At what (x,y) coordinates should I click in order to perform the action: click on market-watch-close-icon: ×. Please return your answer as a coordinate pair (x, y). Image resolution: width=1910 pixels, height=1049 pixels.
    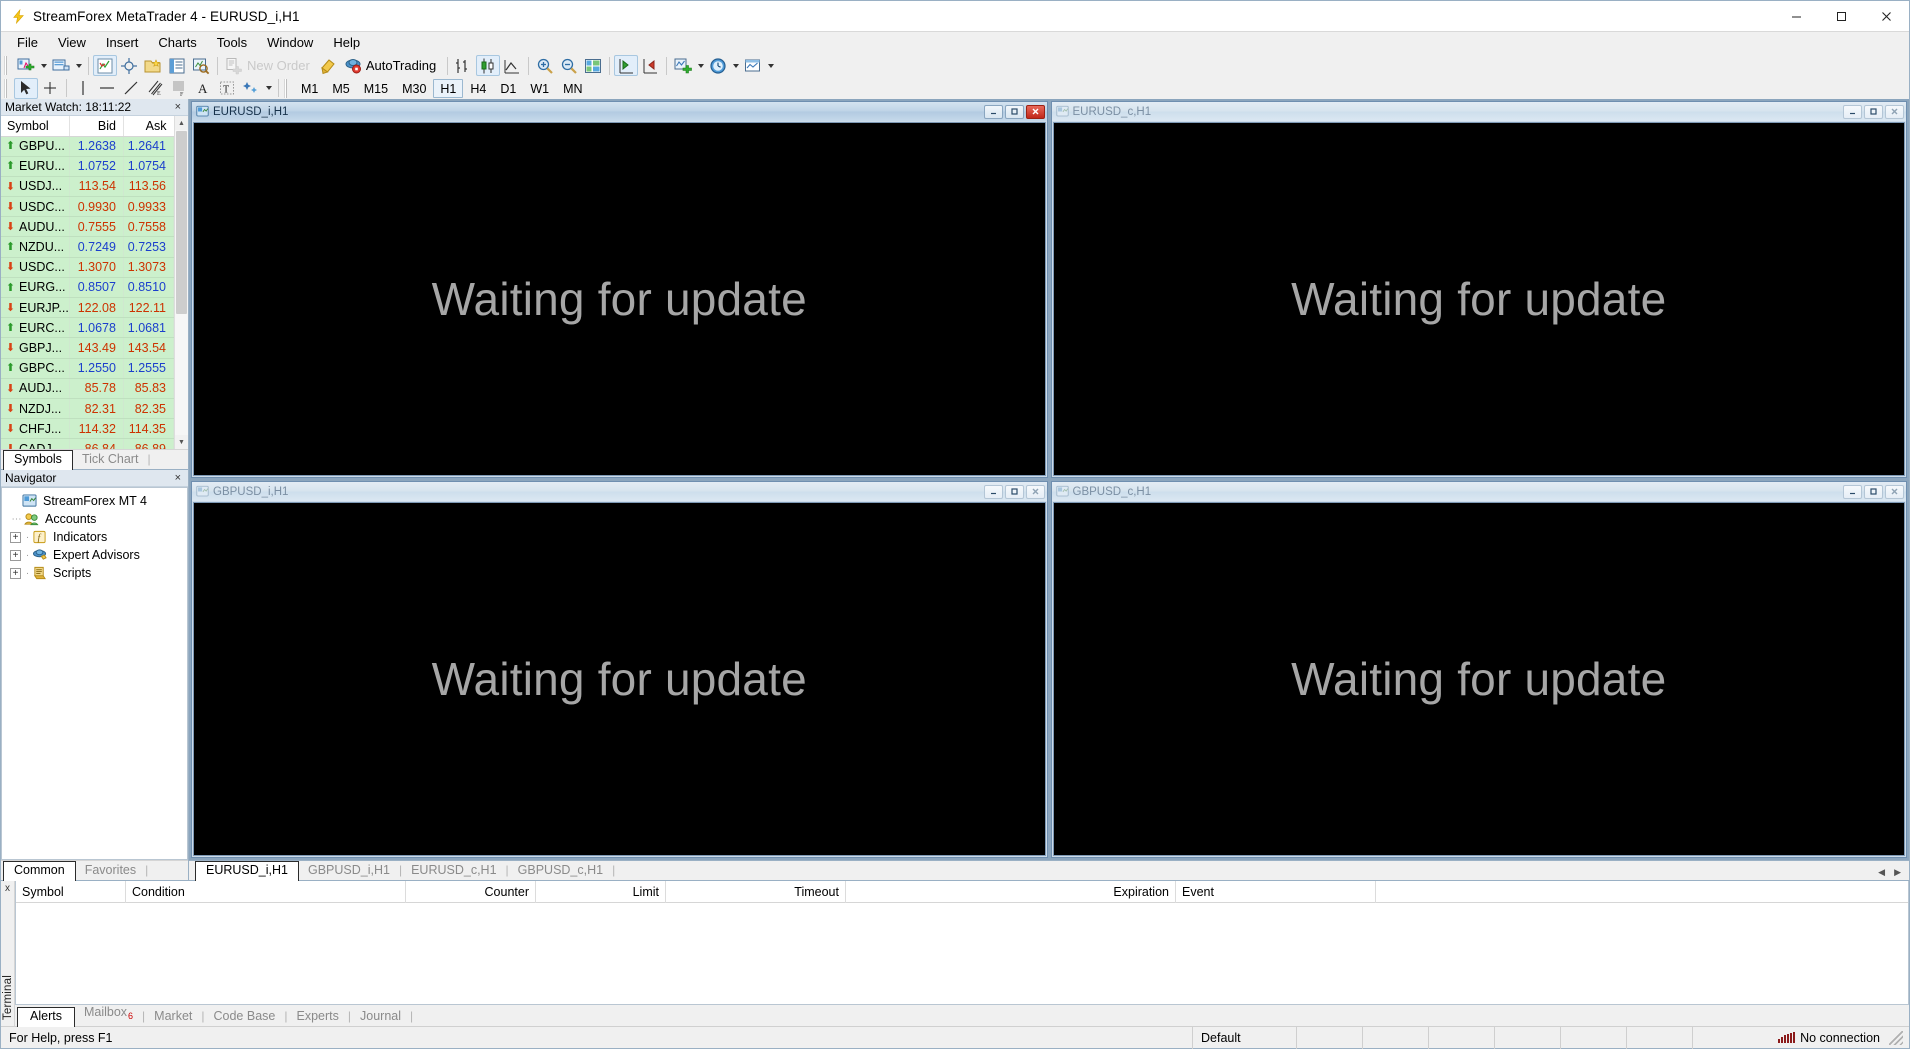
    Looking at the image, I should click on (178, 107).